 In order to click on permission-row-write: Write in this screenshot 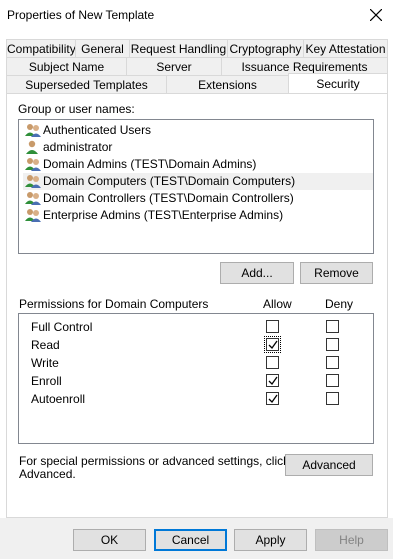, I will do `click(196, 363)`.